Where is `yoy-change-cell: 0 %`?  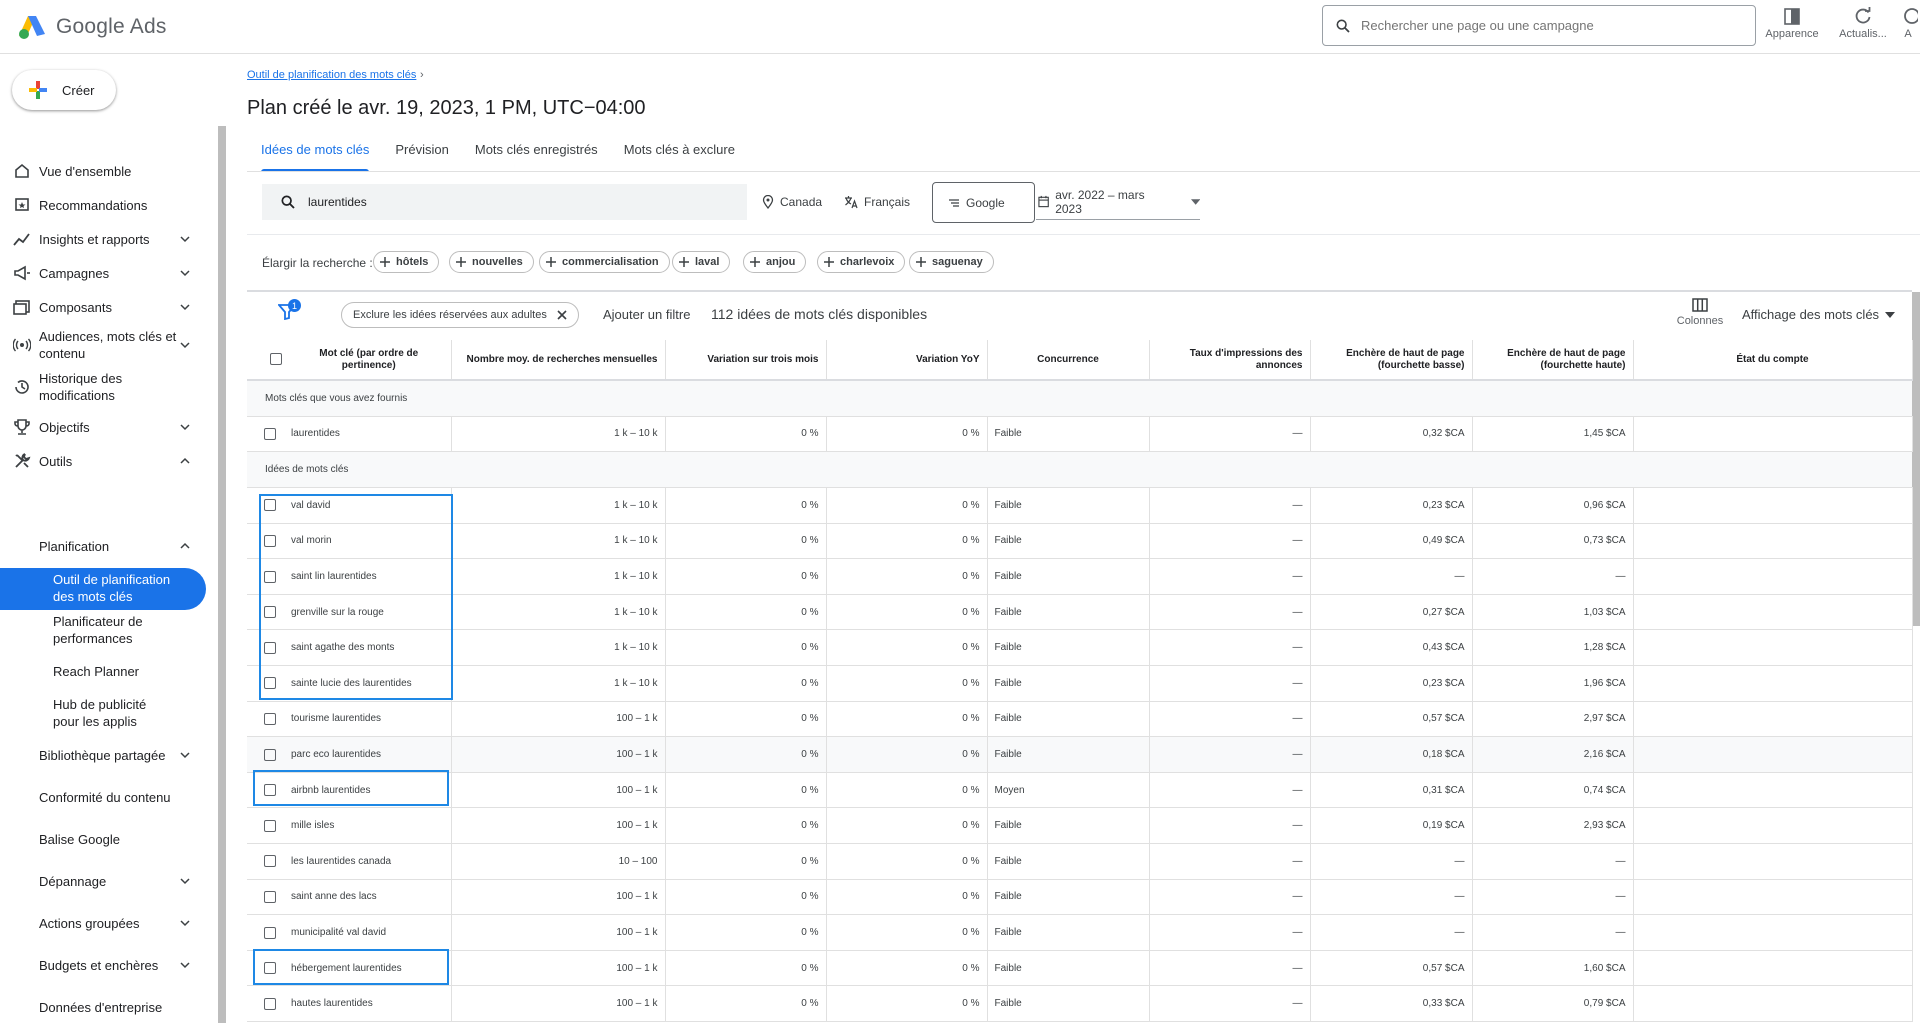 yoy-change-cell: 0 % is located at coordinates (907, 719).